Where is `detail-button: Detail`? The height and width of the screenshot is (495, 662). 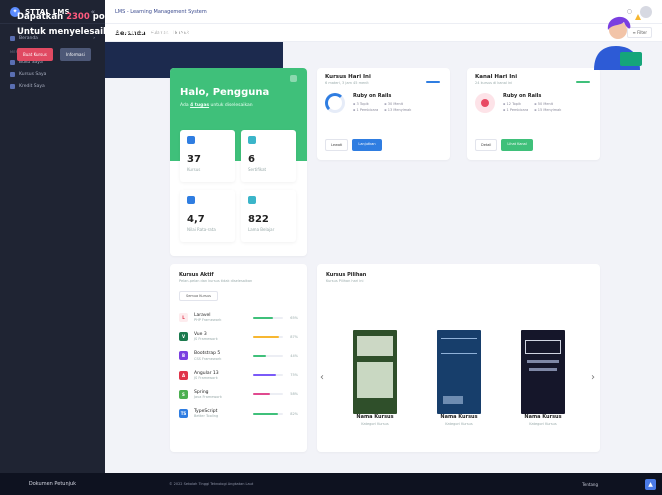 detail-button: Detail is located at coordinates (486, 145).